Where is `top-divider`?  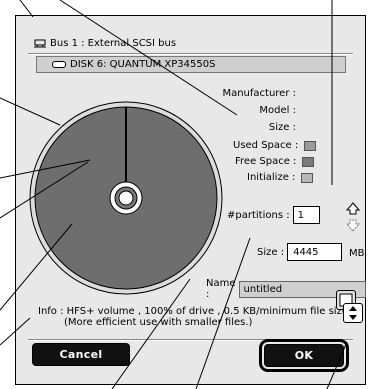
top-divider is located at coordinates (190, 54).